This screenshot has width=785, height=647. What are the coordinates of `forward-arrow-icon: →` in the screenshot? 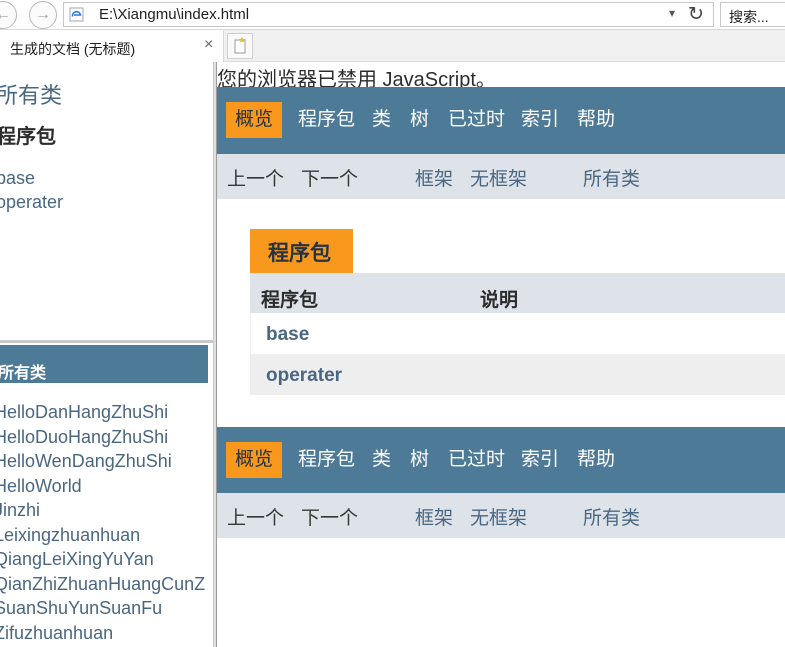 It's located at (43, 14).